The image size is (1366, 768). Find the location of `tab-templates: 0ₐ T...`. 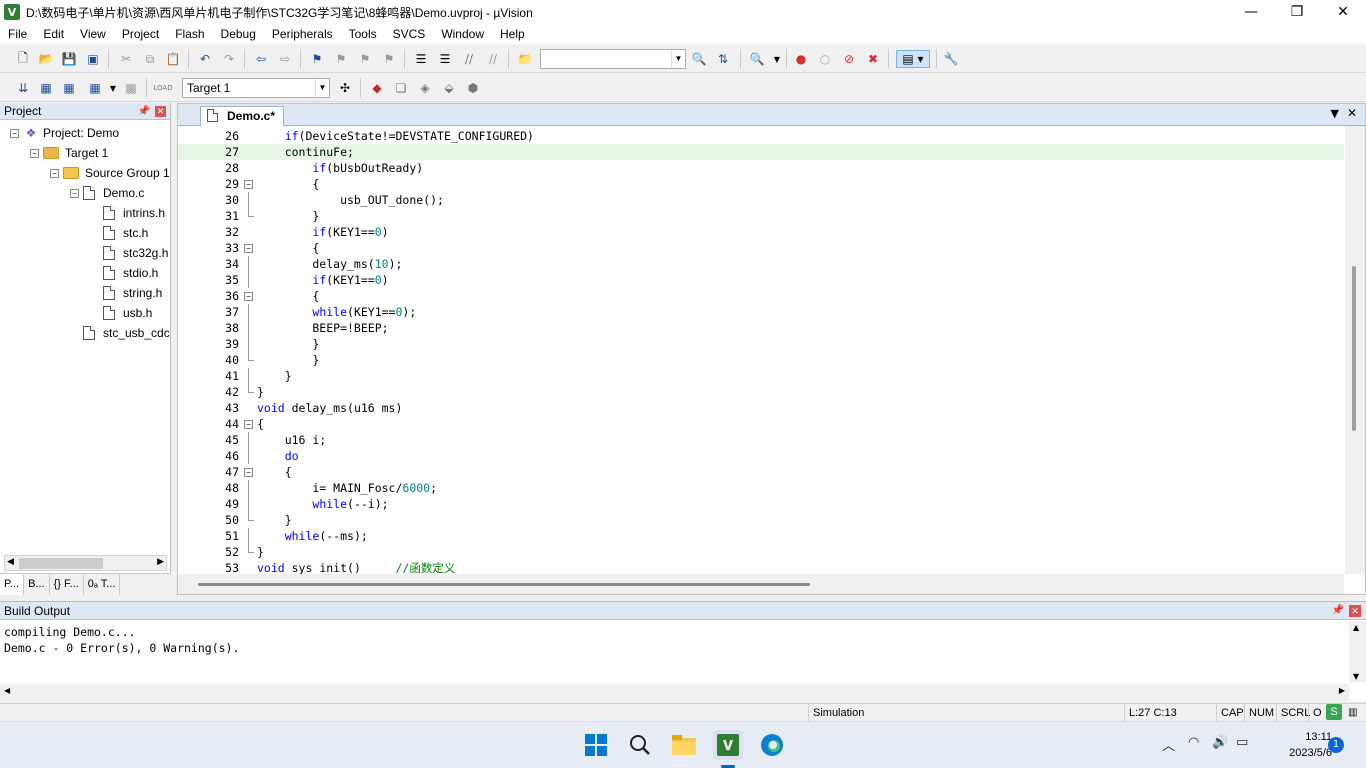

tab-templates: 0ₐ T... is located at coordinates (102, 584).